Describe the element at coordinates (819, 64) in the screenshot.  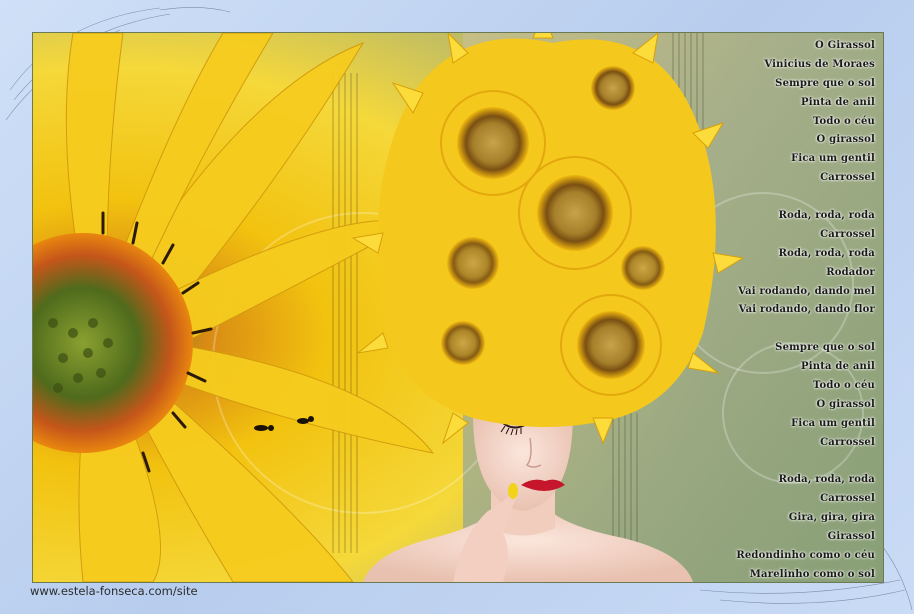
I see `poem-line: Vinicius de Moraes` at that location.